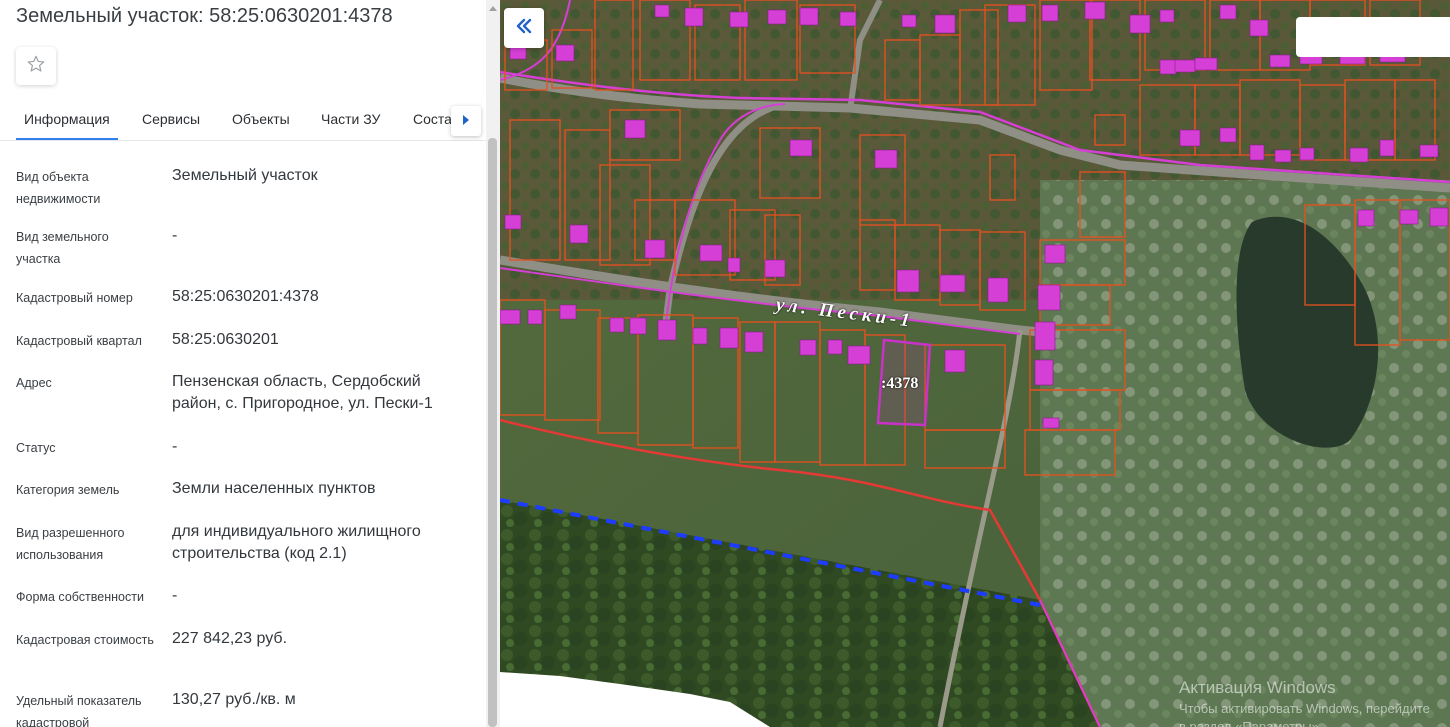 The height and width of the screenshot is (727, 1450). I want to click on attribute-label: Кадастровый квартал, so click(79, 341).